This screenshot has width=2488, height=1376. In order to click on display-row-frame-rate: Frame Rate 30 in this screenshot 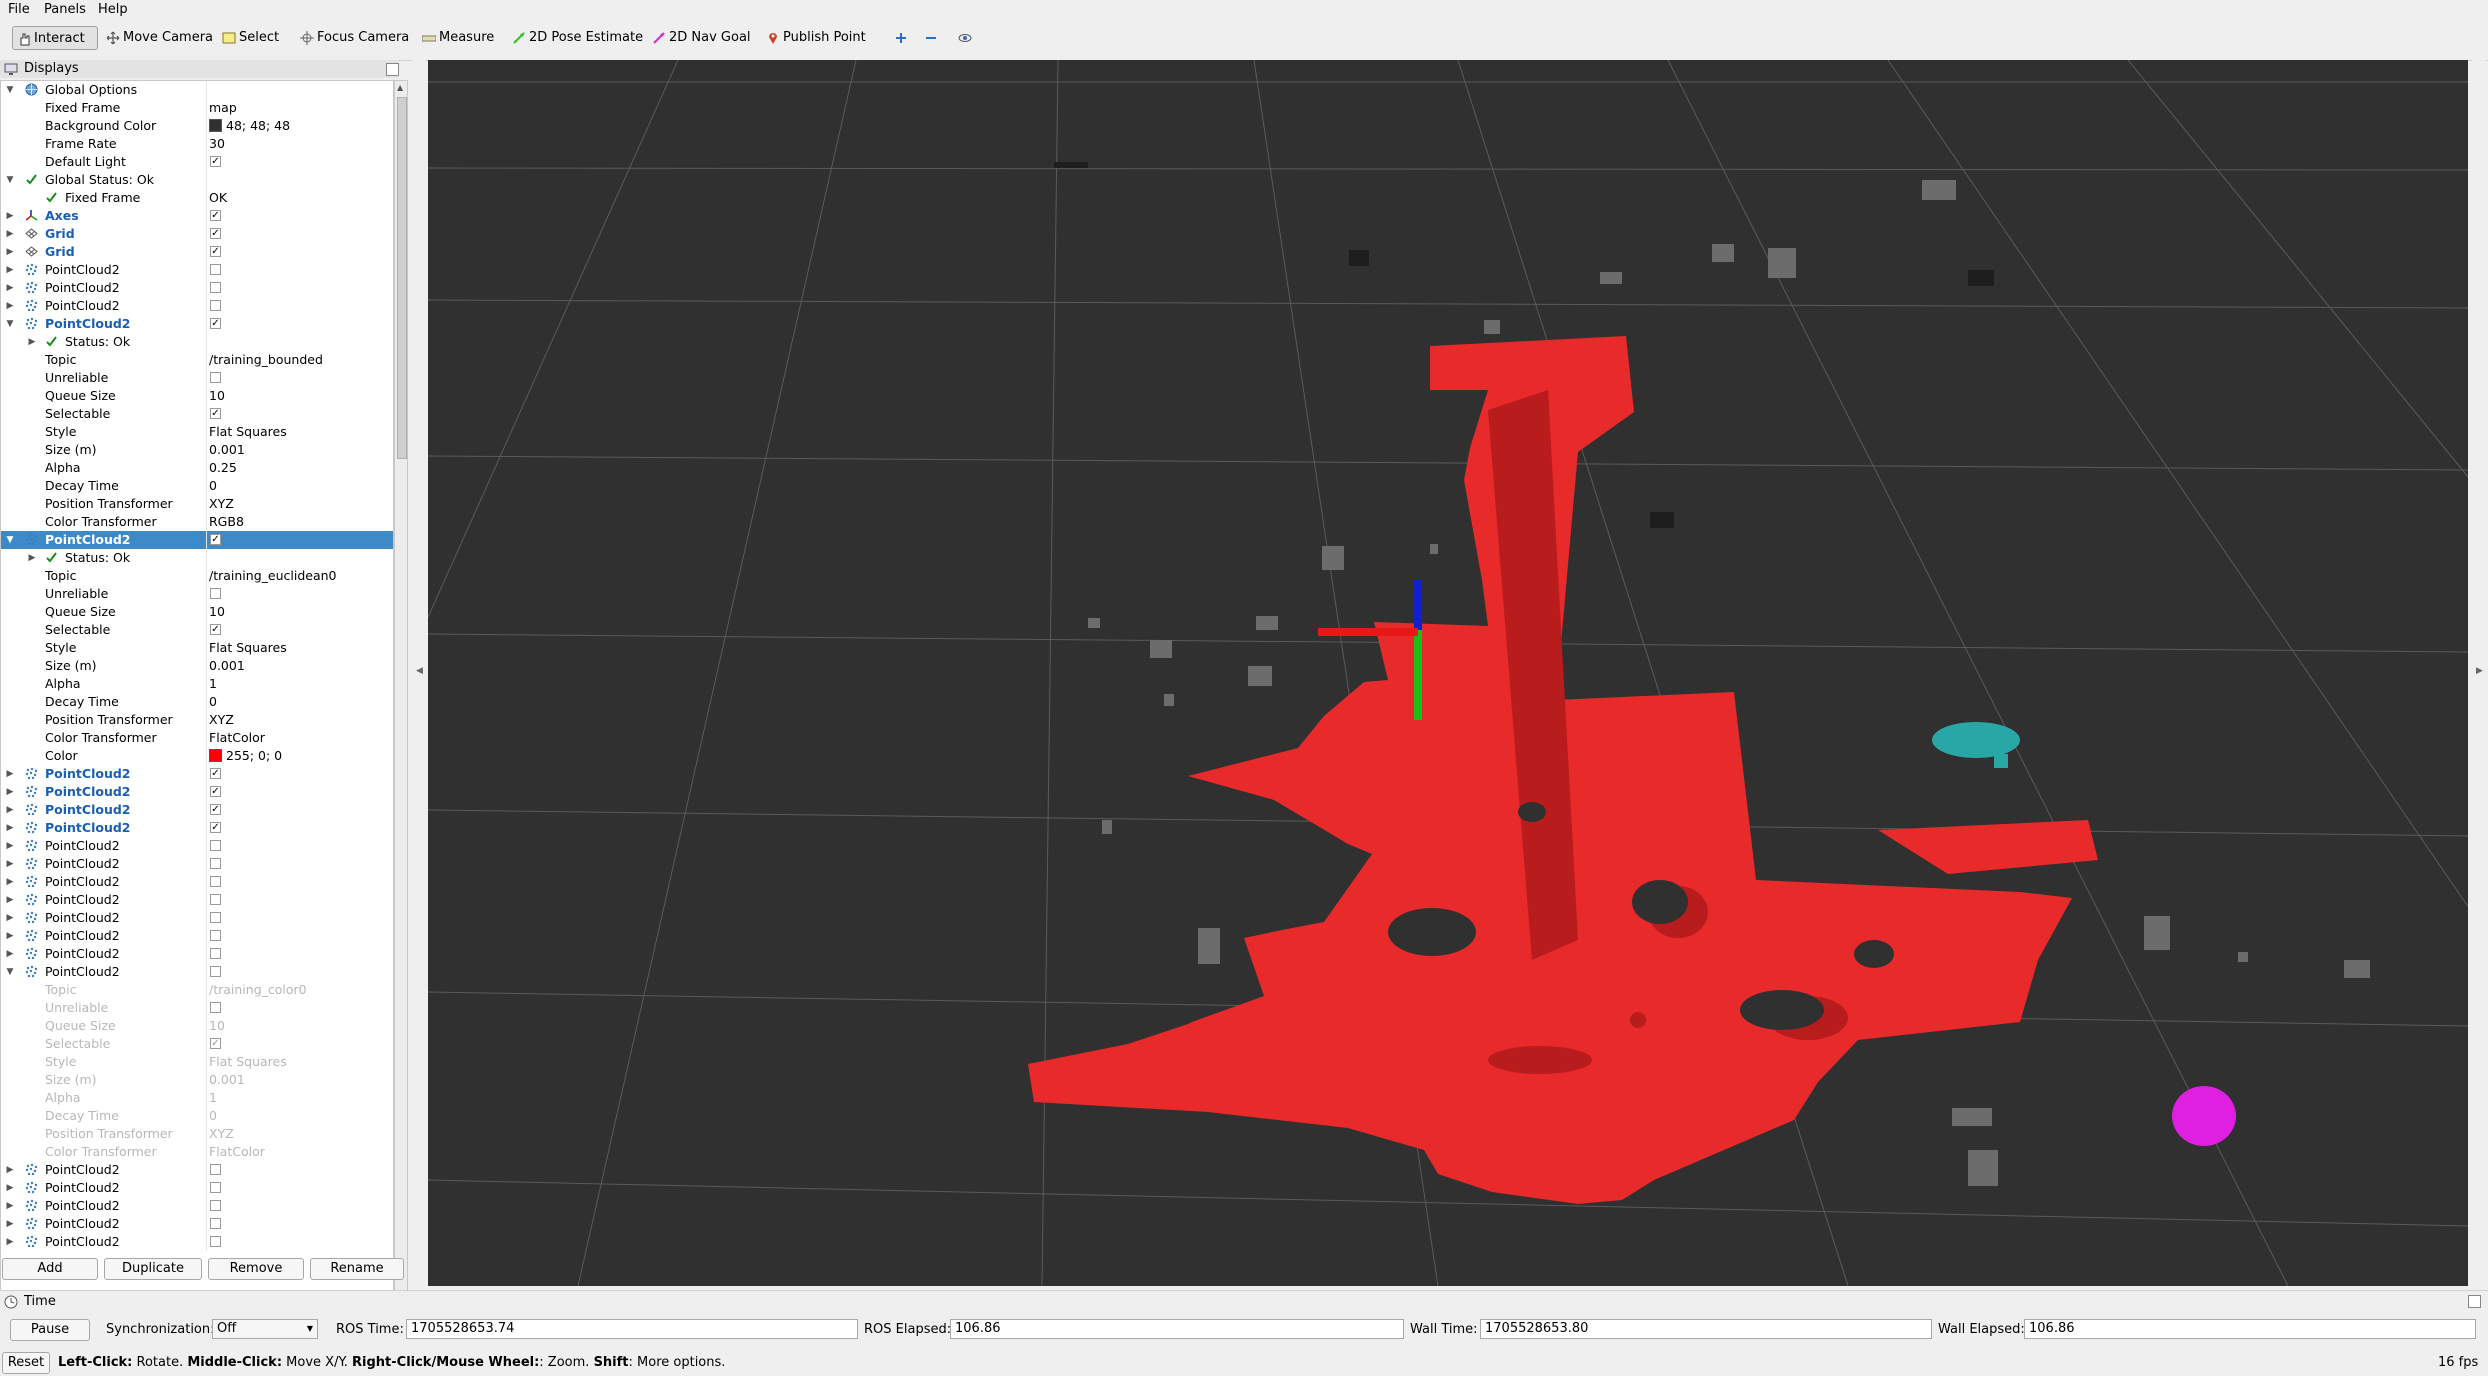, I will do `click(197, 144)`.